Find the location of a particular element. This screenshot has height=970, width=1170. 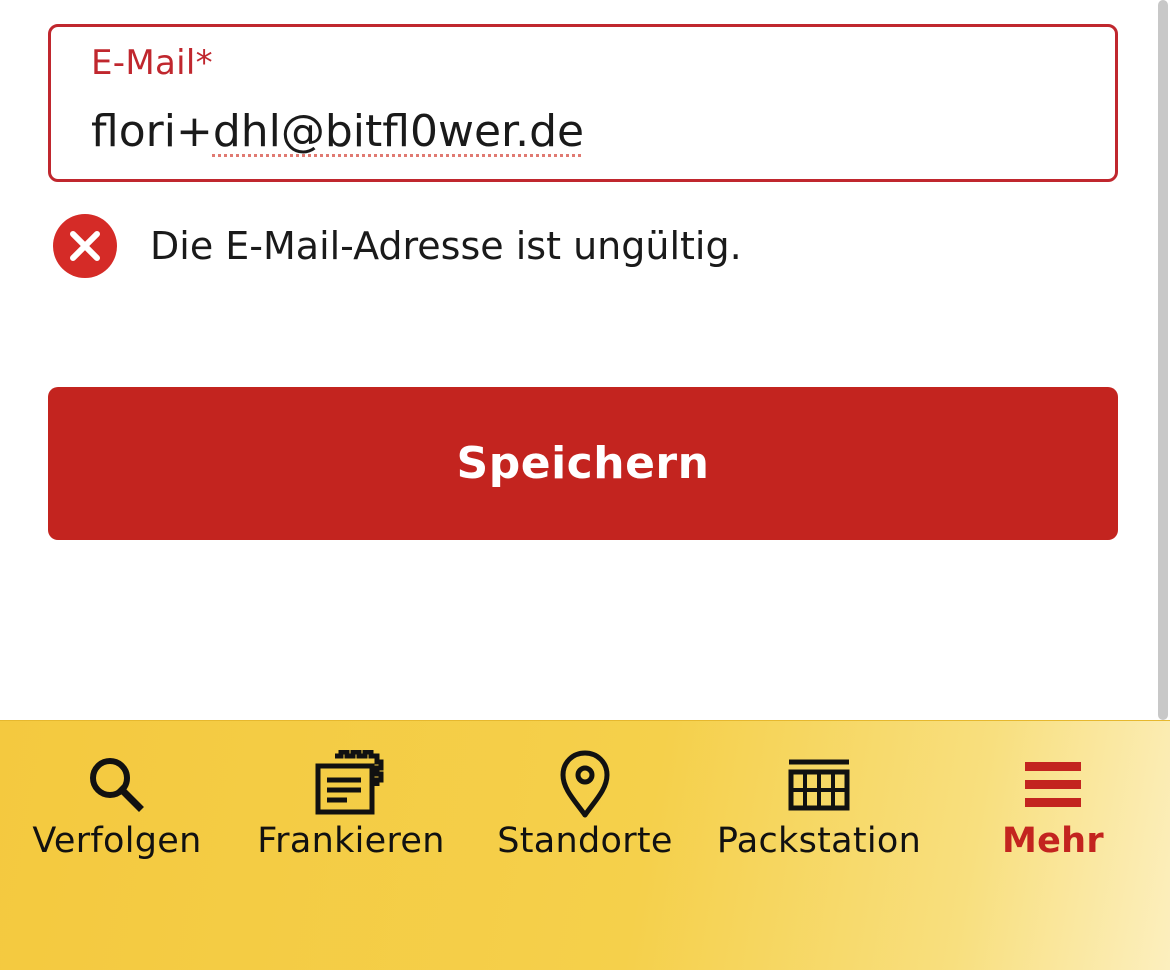

email-value-prefix: flori+ is located at coordinates (152, 131).